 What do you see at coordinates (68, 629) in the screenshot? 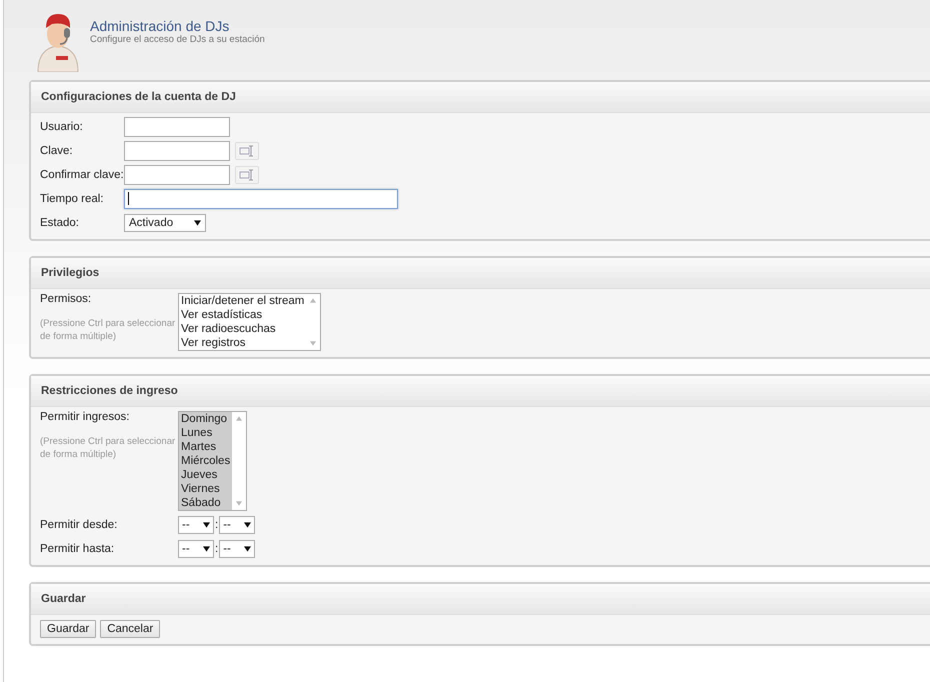
I see `form-button: Guardar` at bounding box center [68, 629].